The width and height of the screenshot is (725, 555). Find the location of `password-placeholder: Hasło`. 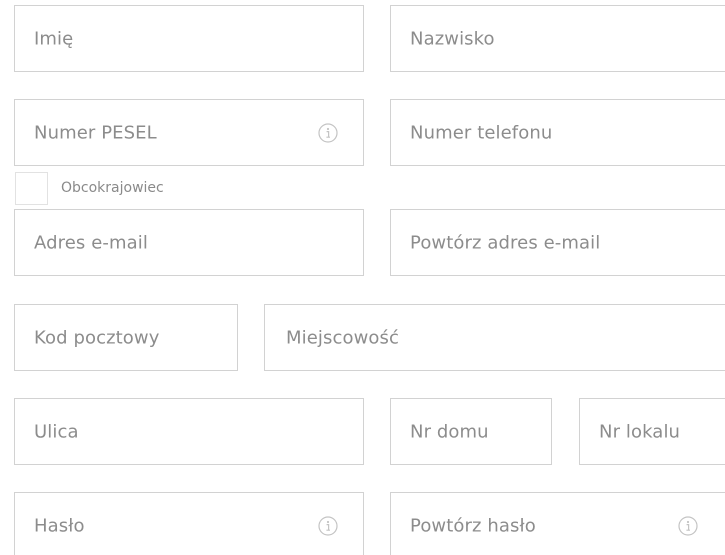

password-placeholder: Hasło is located at coordinates (59, 525).